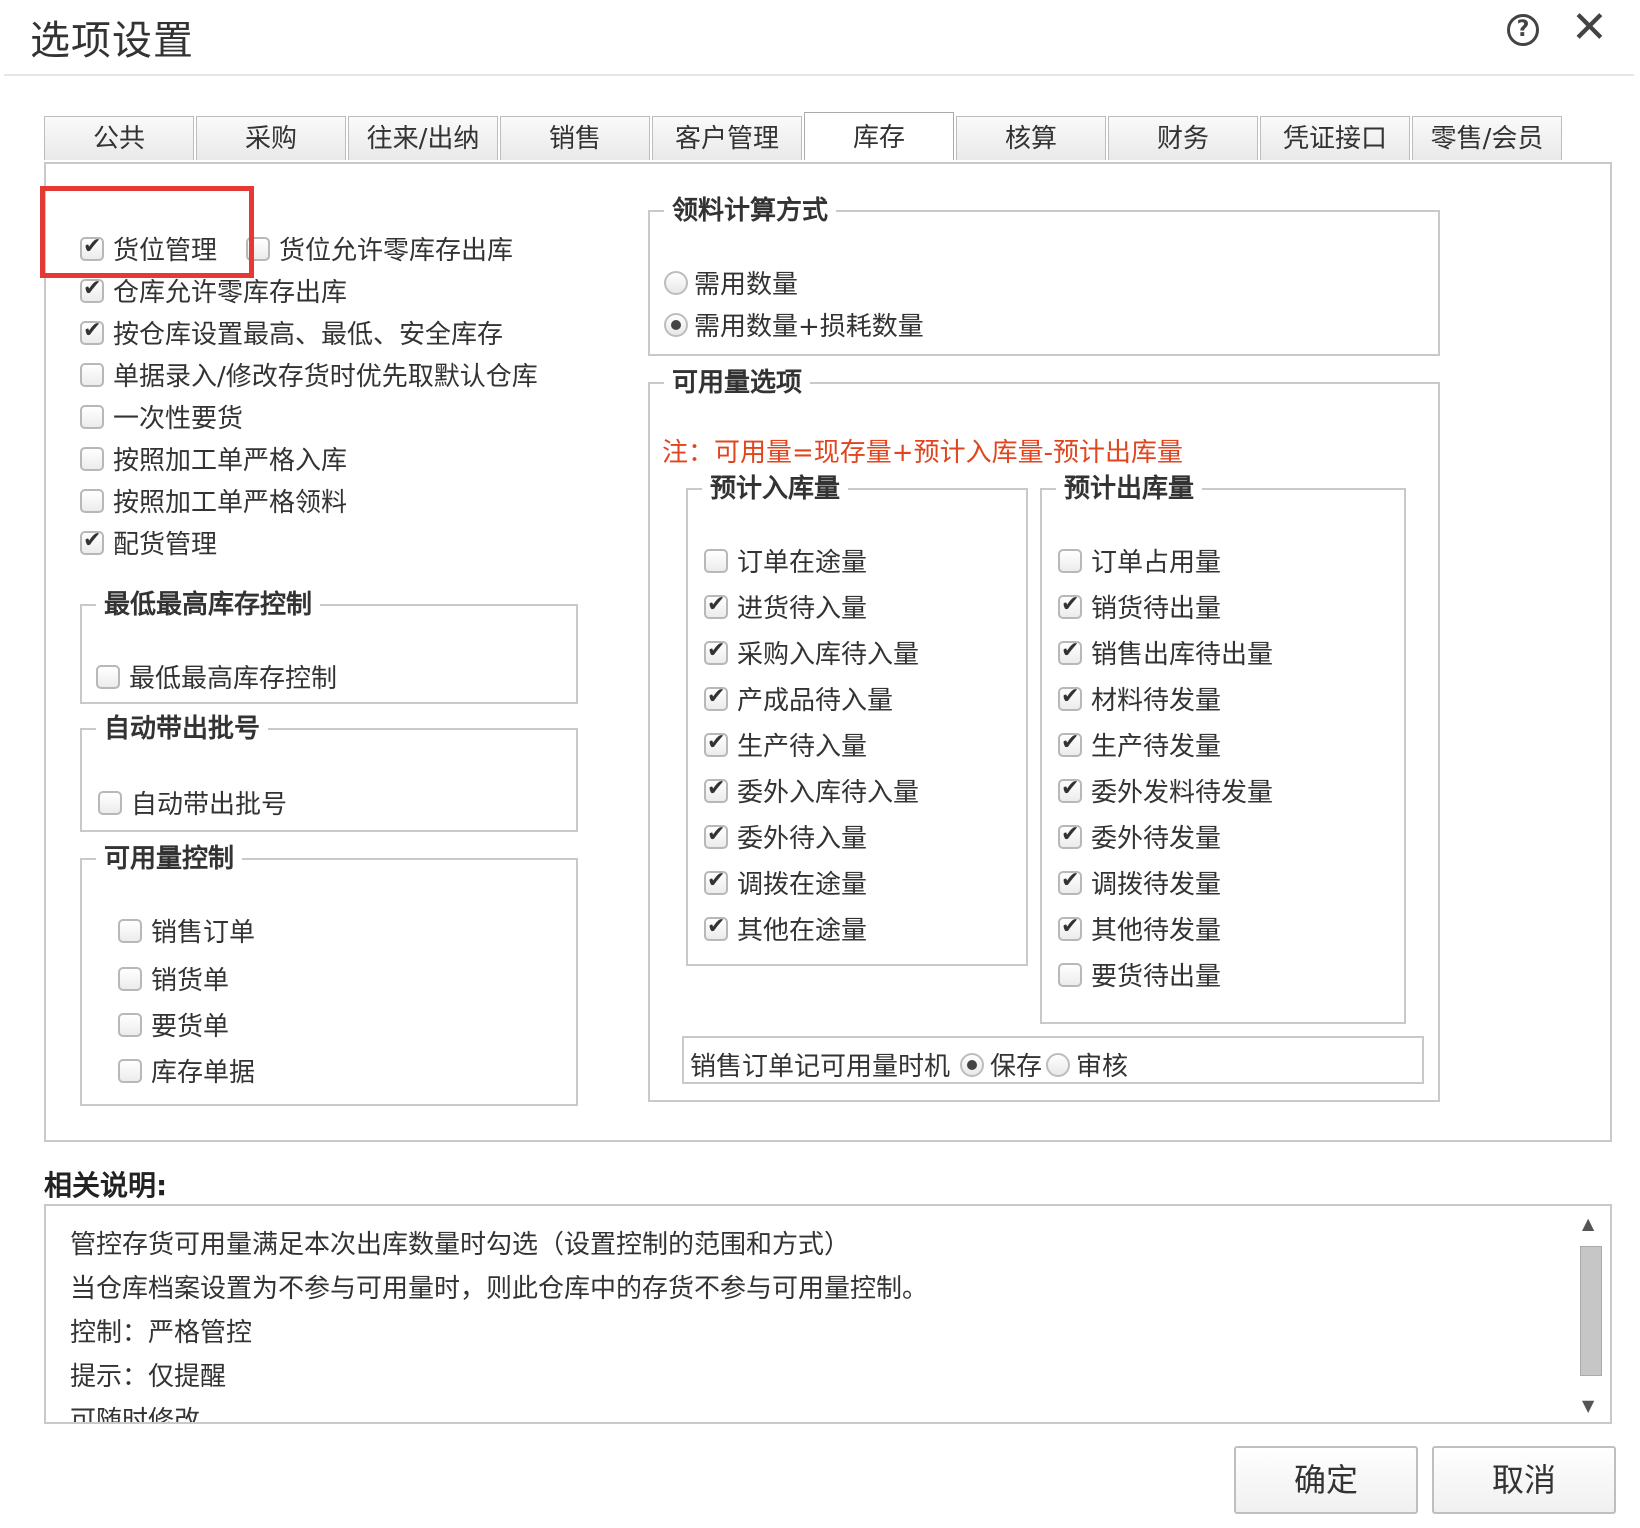 This screenshot has width=1640, height=1528. I want to click on cancel-button: 取消, so click(1524, 1480).